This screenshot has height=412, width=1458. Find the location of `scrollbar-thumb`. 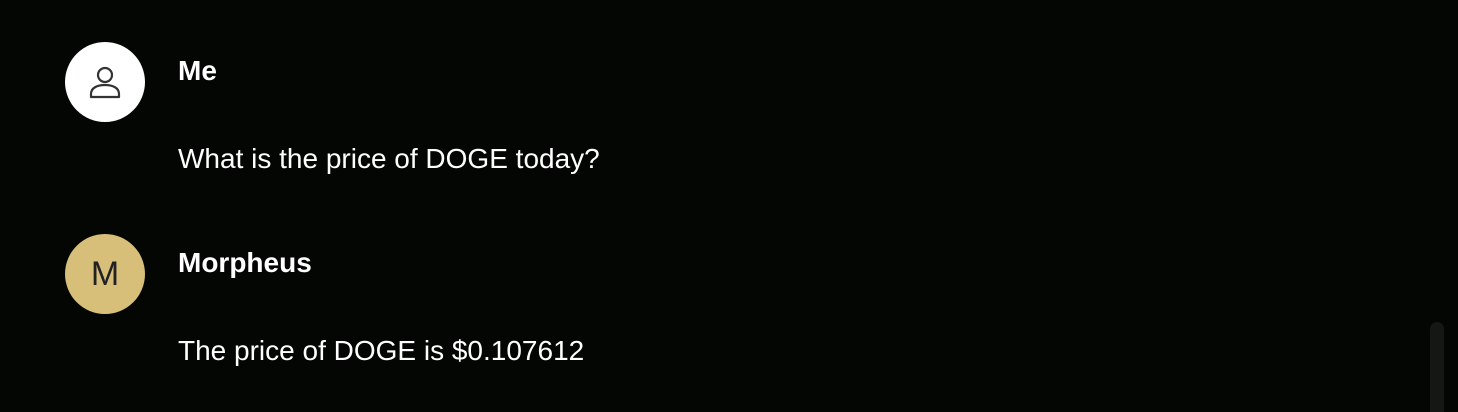

scrollbar-thumb is located at coordinates (1437, 367).